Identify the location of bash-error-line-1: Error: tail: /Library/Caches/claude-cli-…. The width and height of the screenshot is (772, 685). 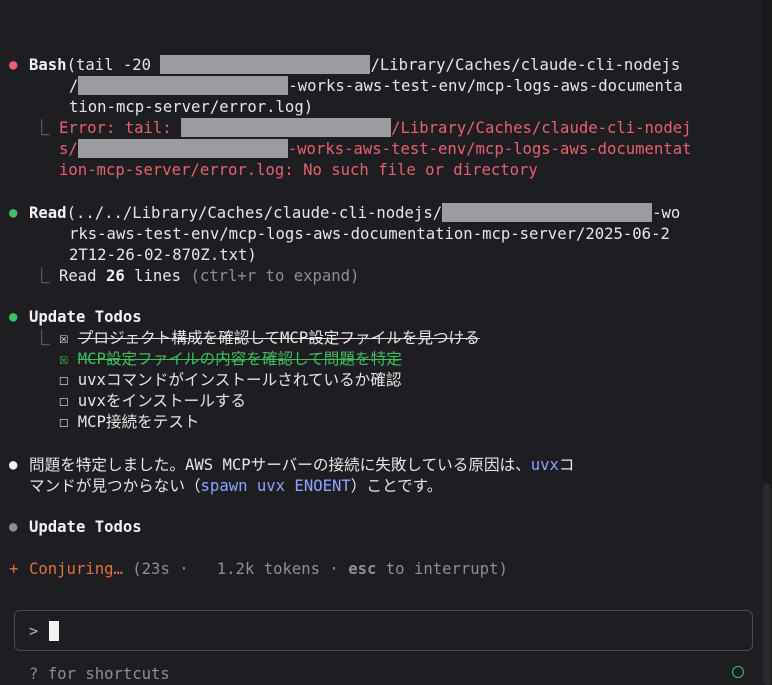
(375, 127).